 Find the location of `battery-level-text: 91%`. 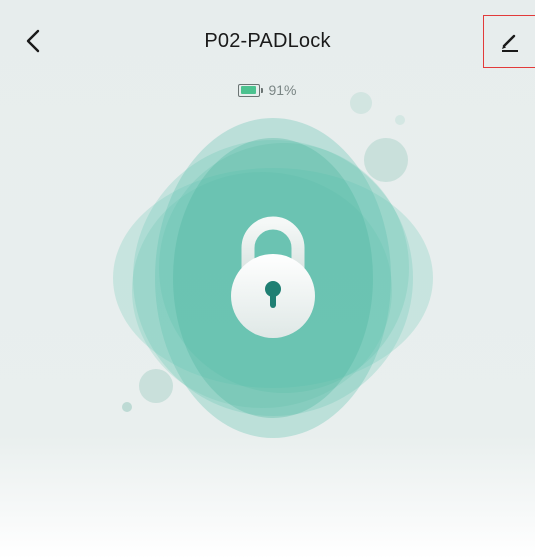

battery-level-text: 91% is located at coordinates (282, 90).